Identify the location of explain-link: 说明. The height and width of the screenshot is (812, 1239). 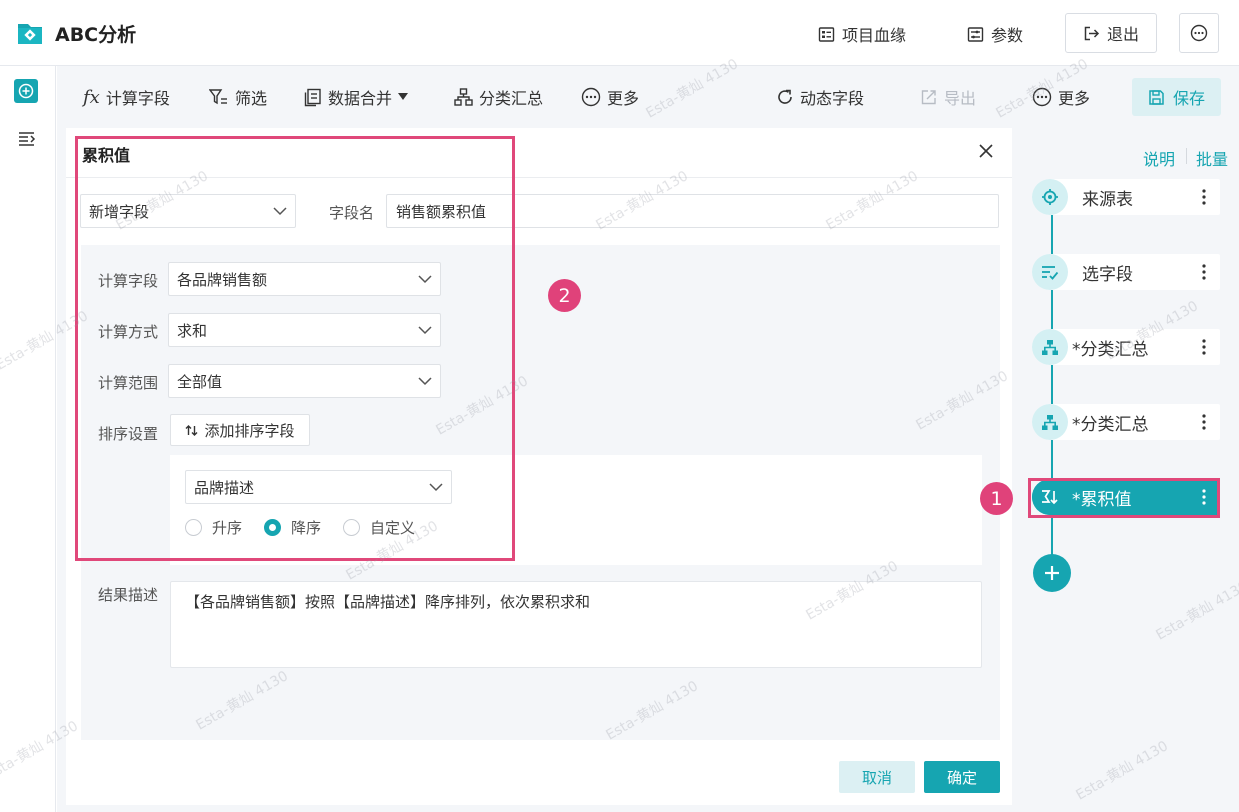
(1159, 158).